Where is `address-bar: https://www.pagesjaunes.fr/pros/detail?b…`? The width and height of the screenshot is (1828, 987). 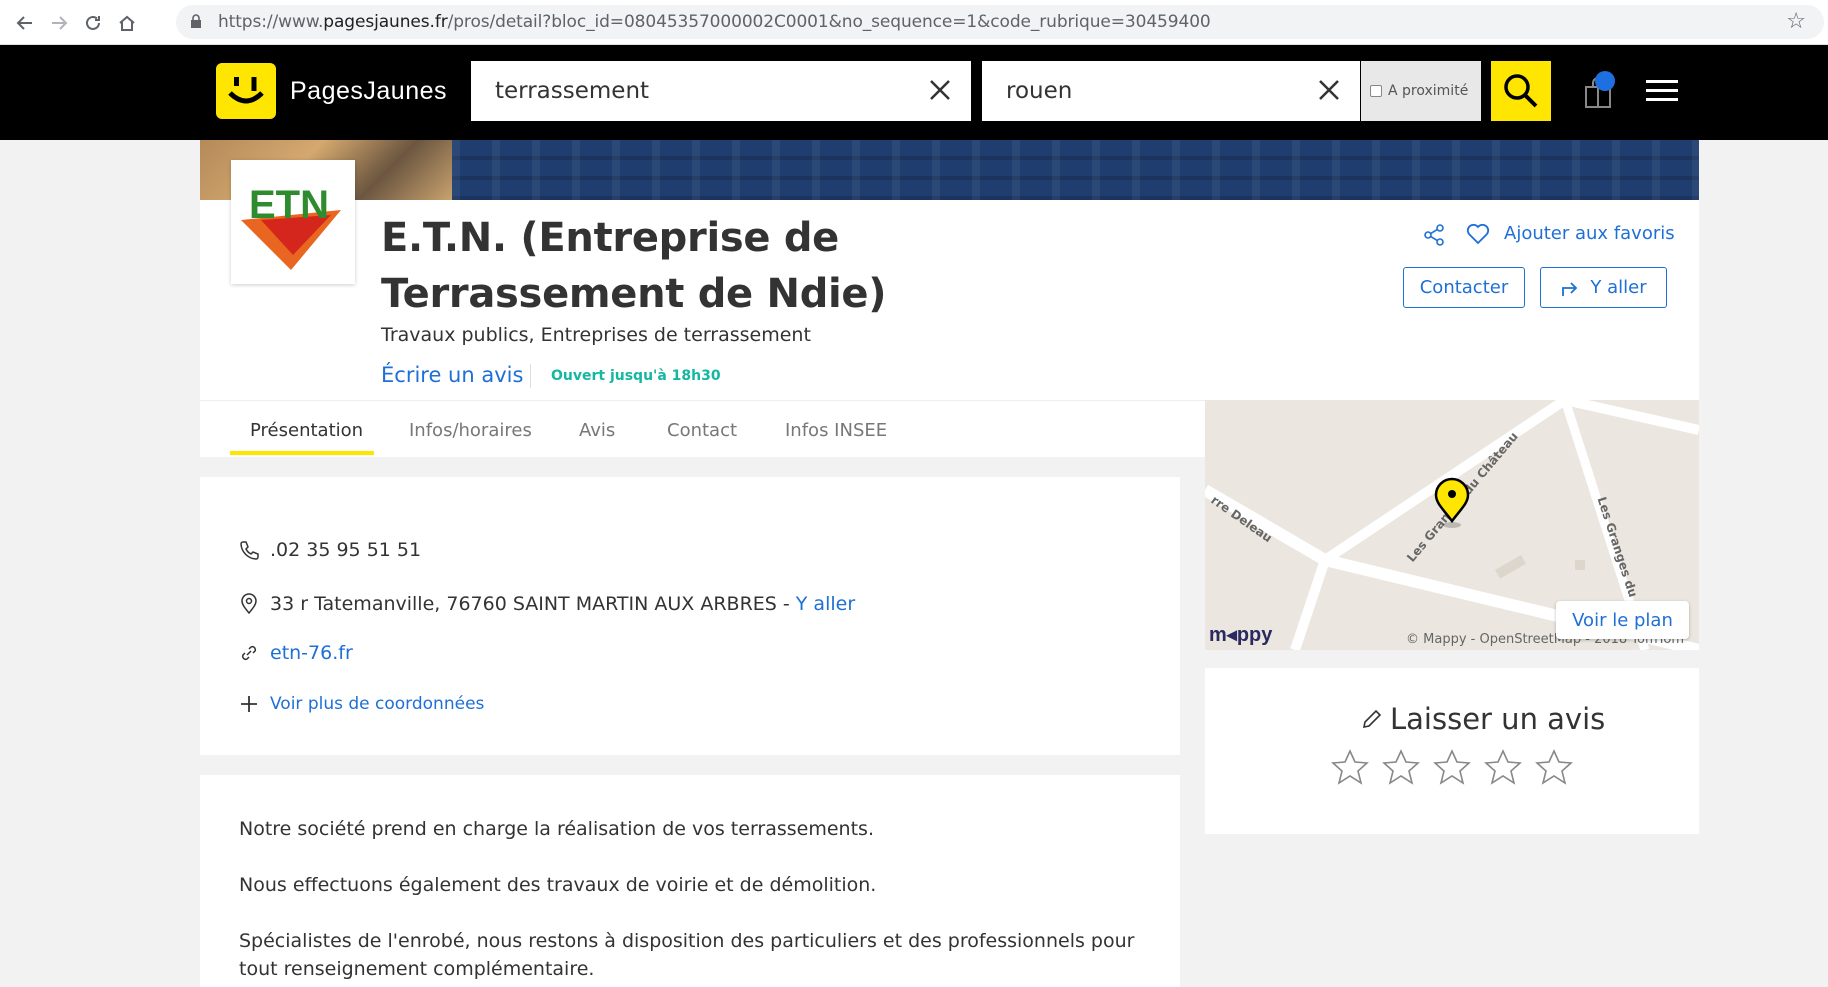 address-bar: https://www.pagesjaunes.fr/pros/detail?b… is located at coordinates (1000, 22).